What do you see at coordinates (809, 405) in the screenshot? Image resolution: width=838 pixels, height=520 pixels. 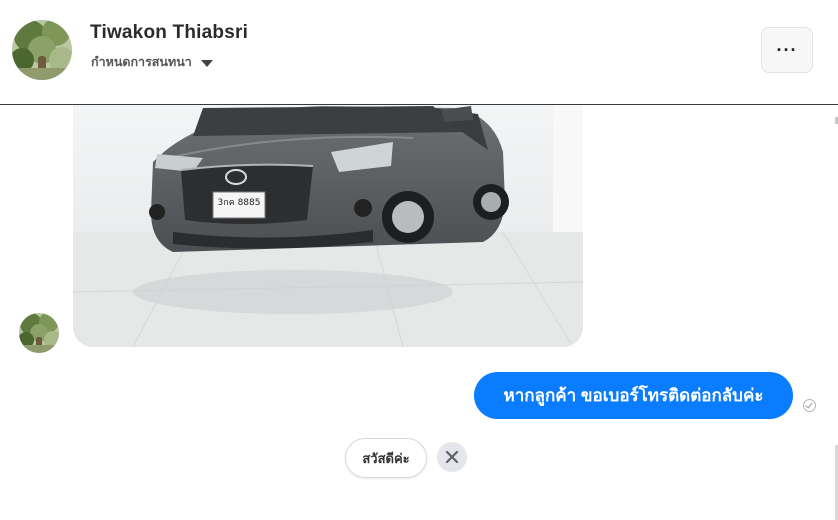 I see `seen-check-icon` at bounding box center [809, 405].